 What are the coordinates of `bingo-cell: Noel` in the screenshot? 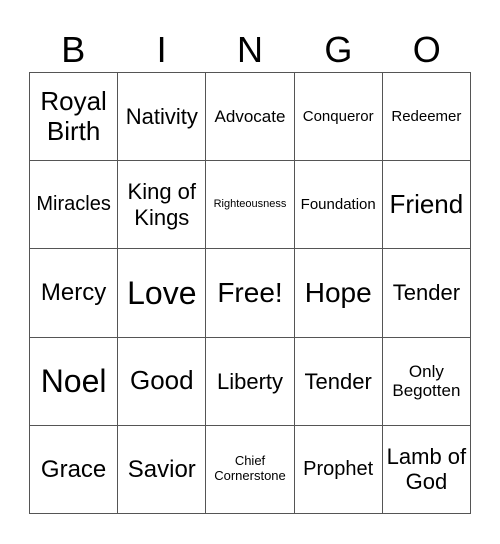 It's located at (74, 381).